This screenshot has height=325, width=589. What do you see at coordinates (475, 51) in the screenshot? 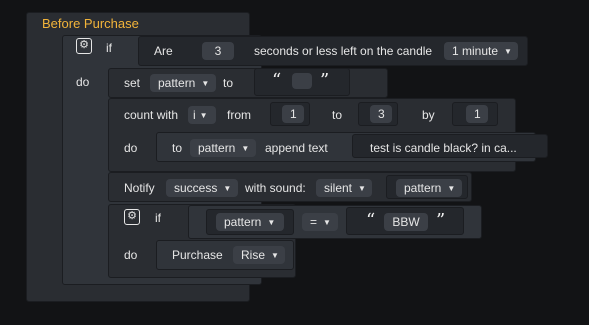
I see `timeframe-value: 1 minute` at bounding box center [475, 51].